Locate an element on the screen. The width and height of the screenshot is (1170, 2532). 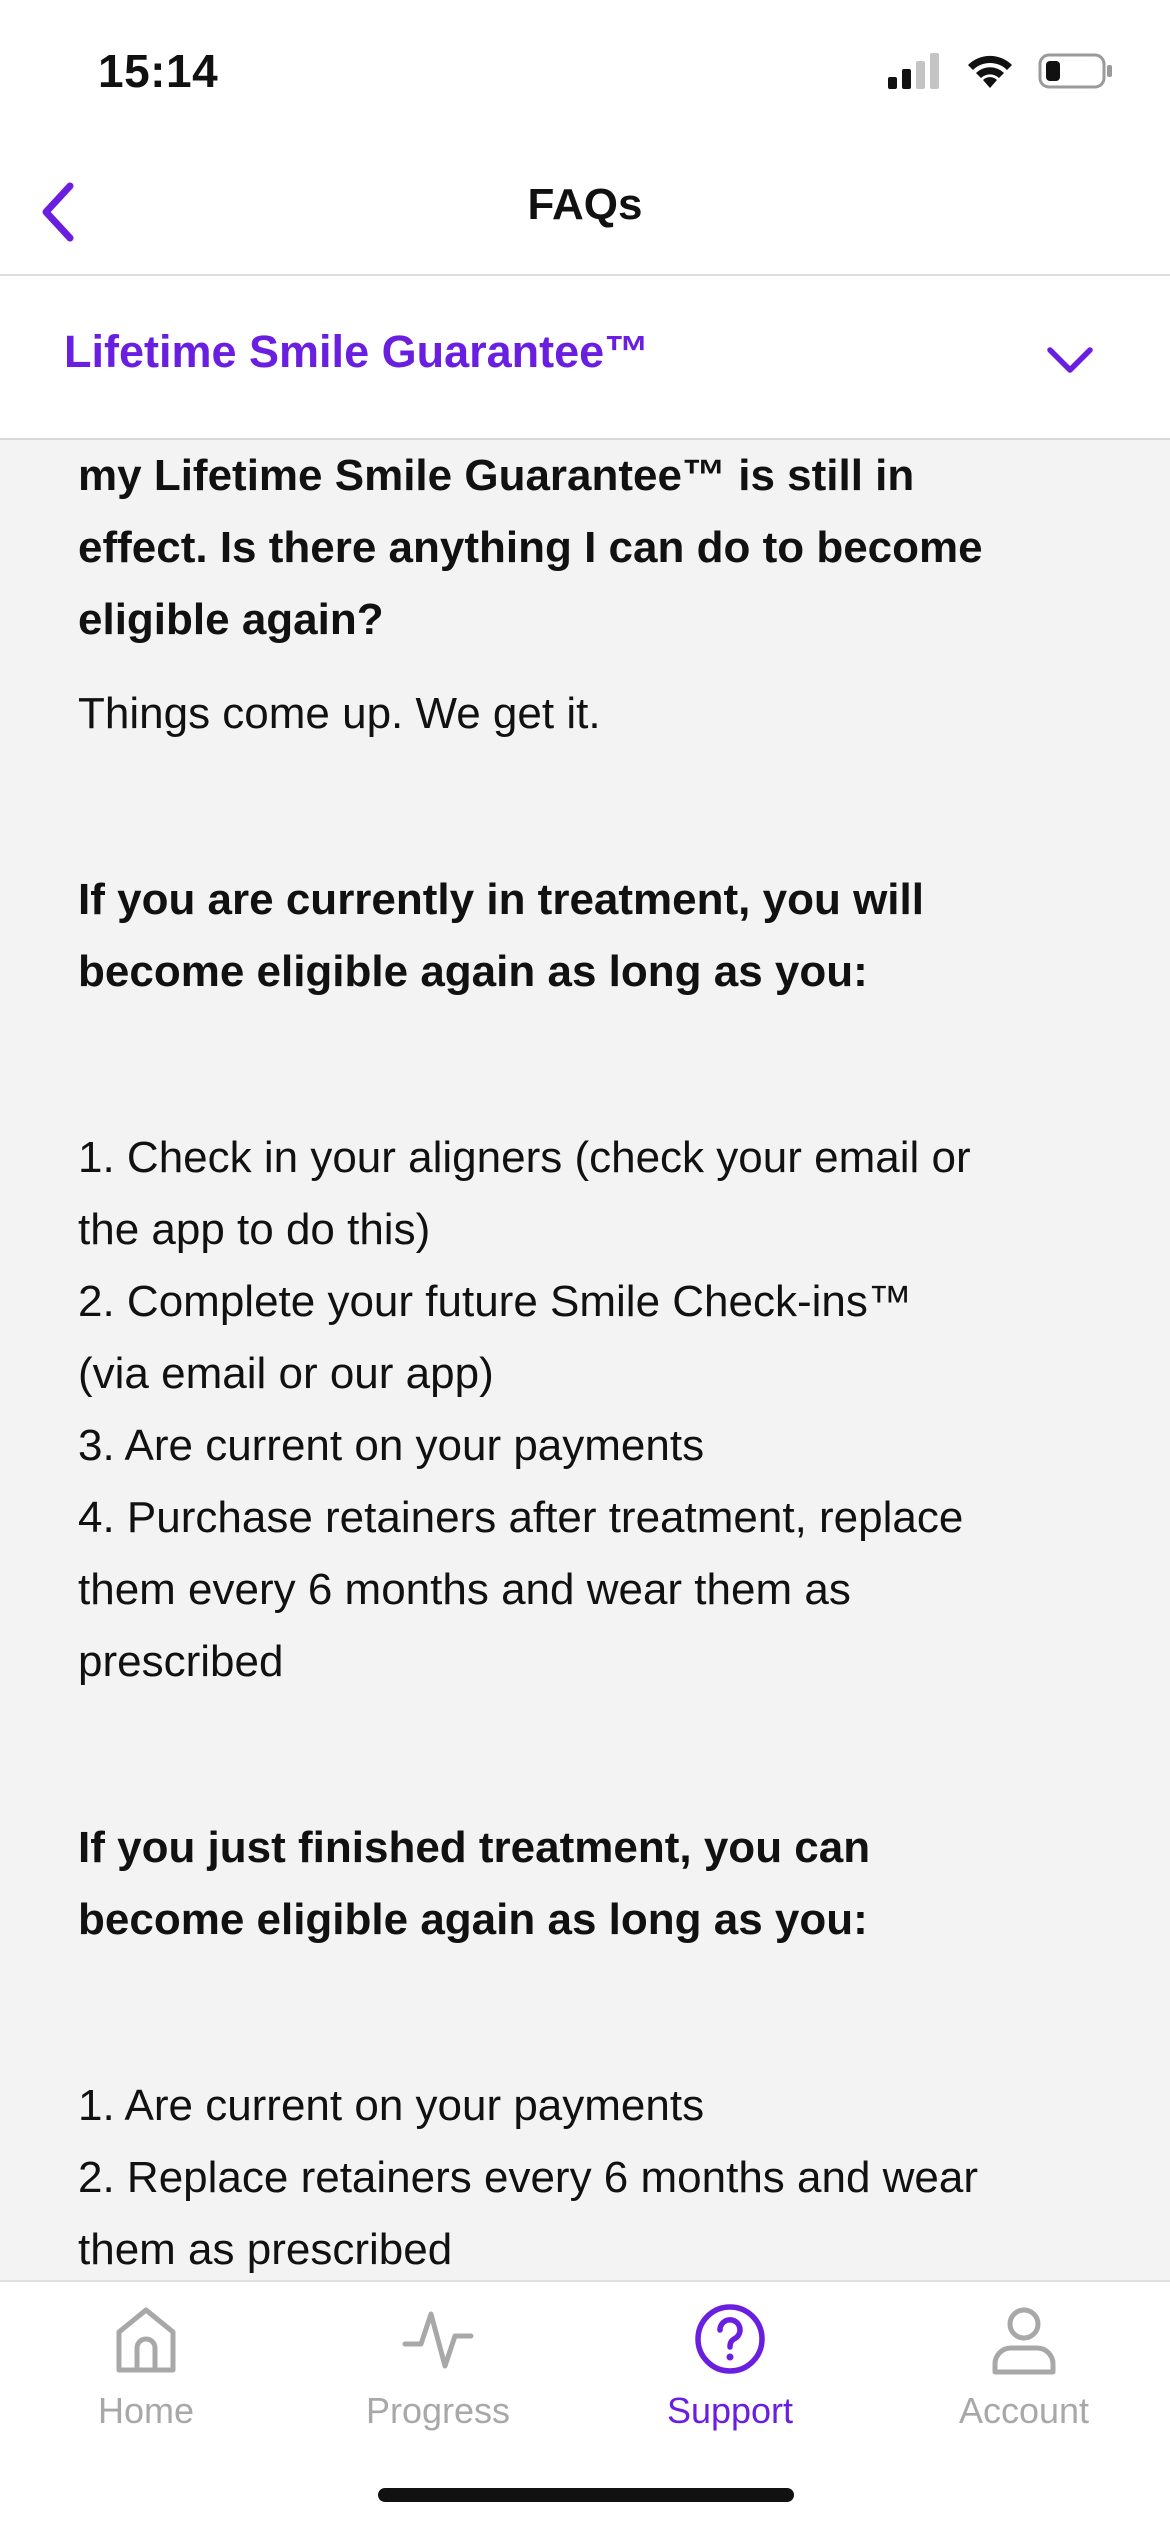
status-bar: 15:14 is located at coordinates (585, 75).